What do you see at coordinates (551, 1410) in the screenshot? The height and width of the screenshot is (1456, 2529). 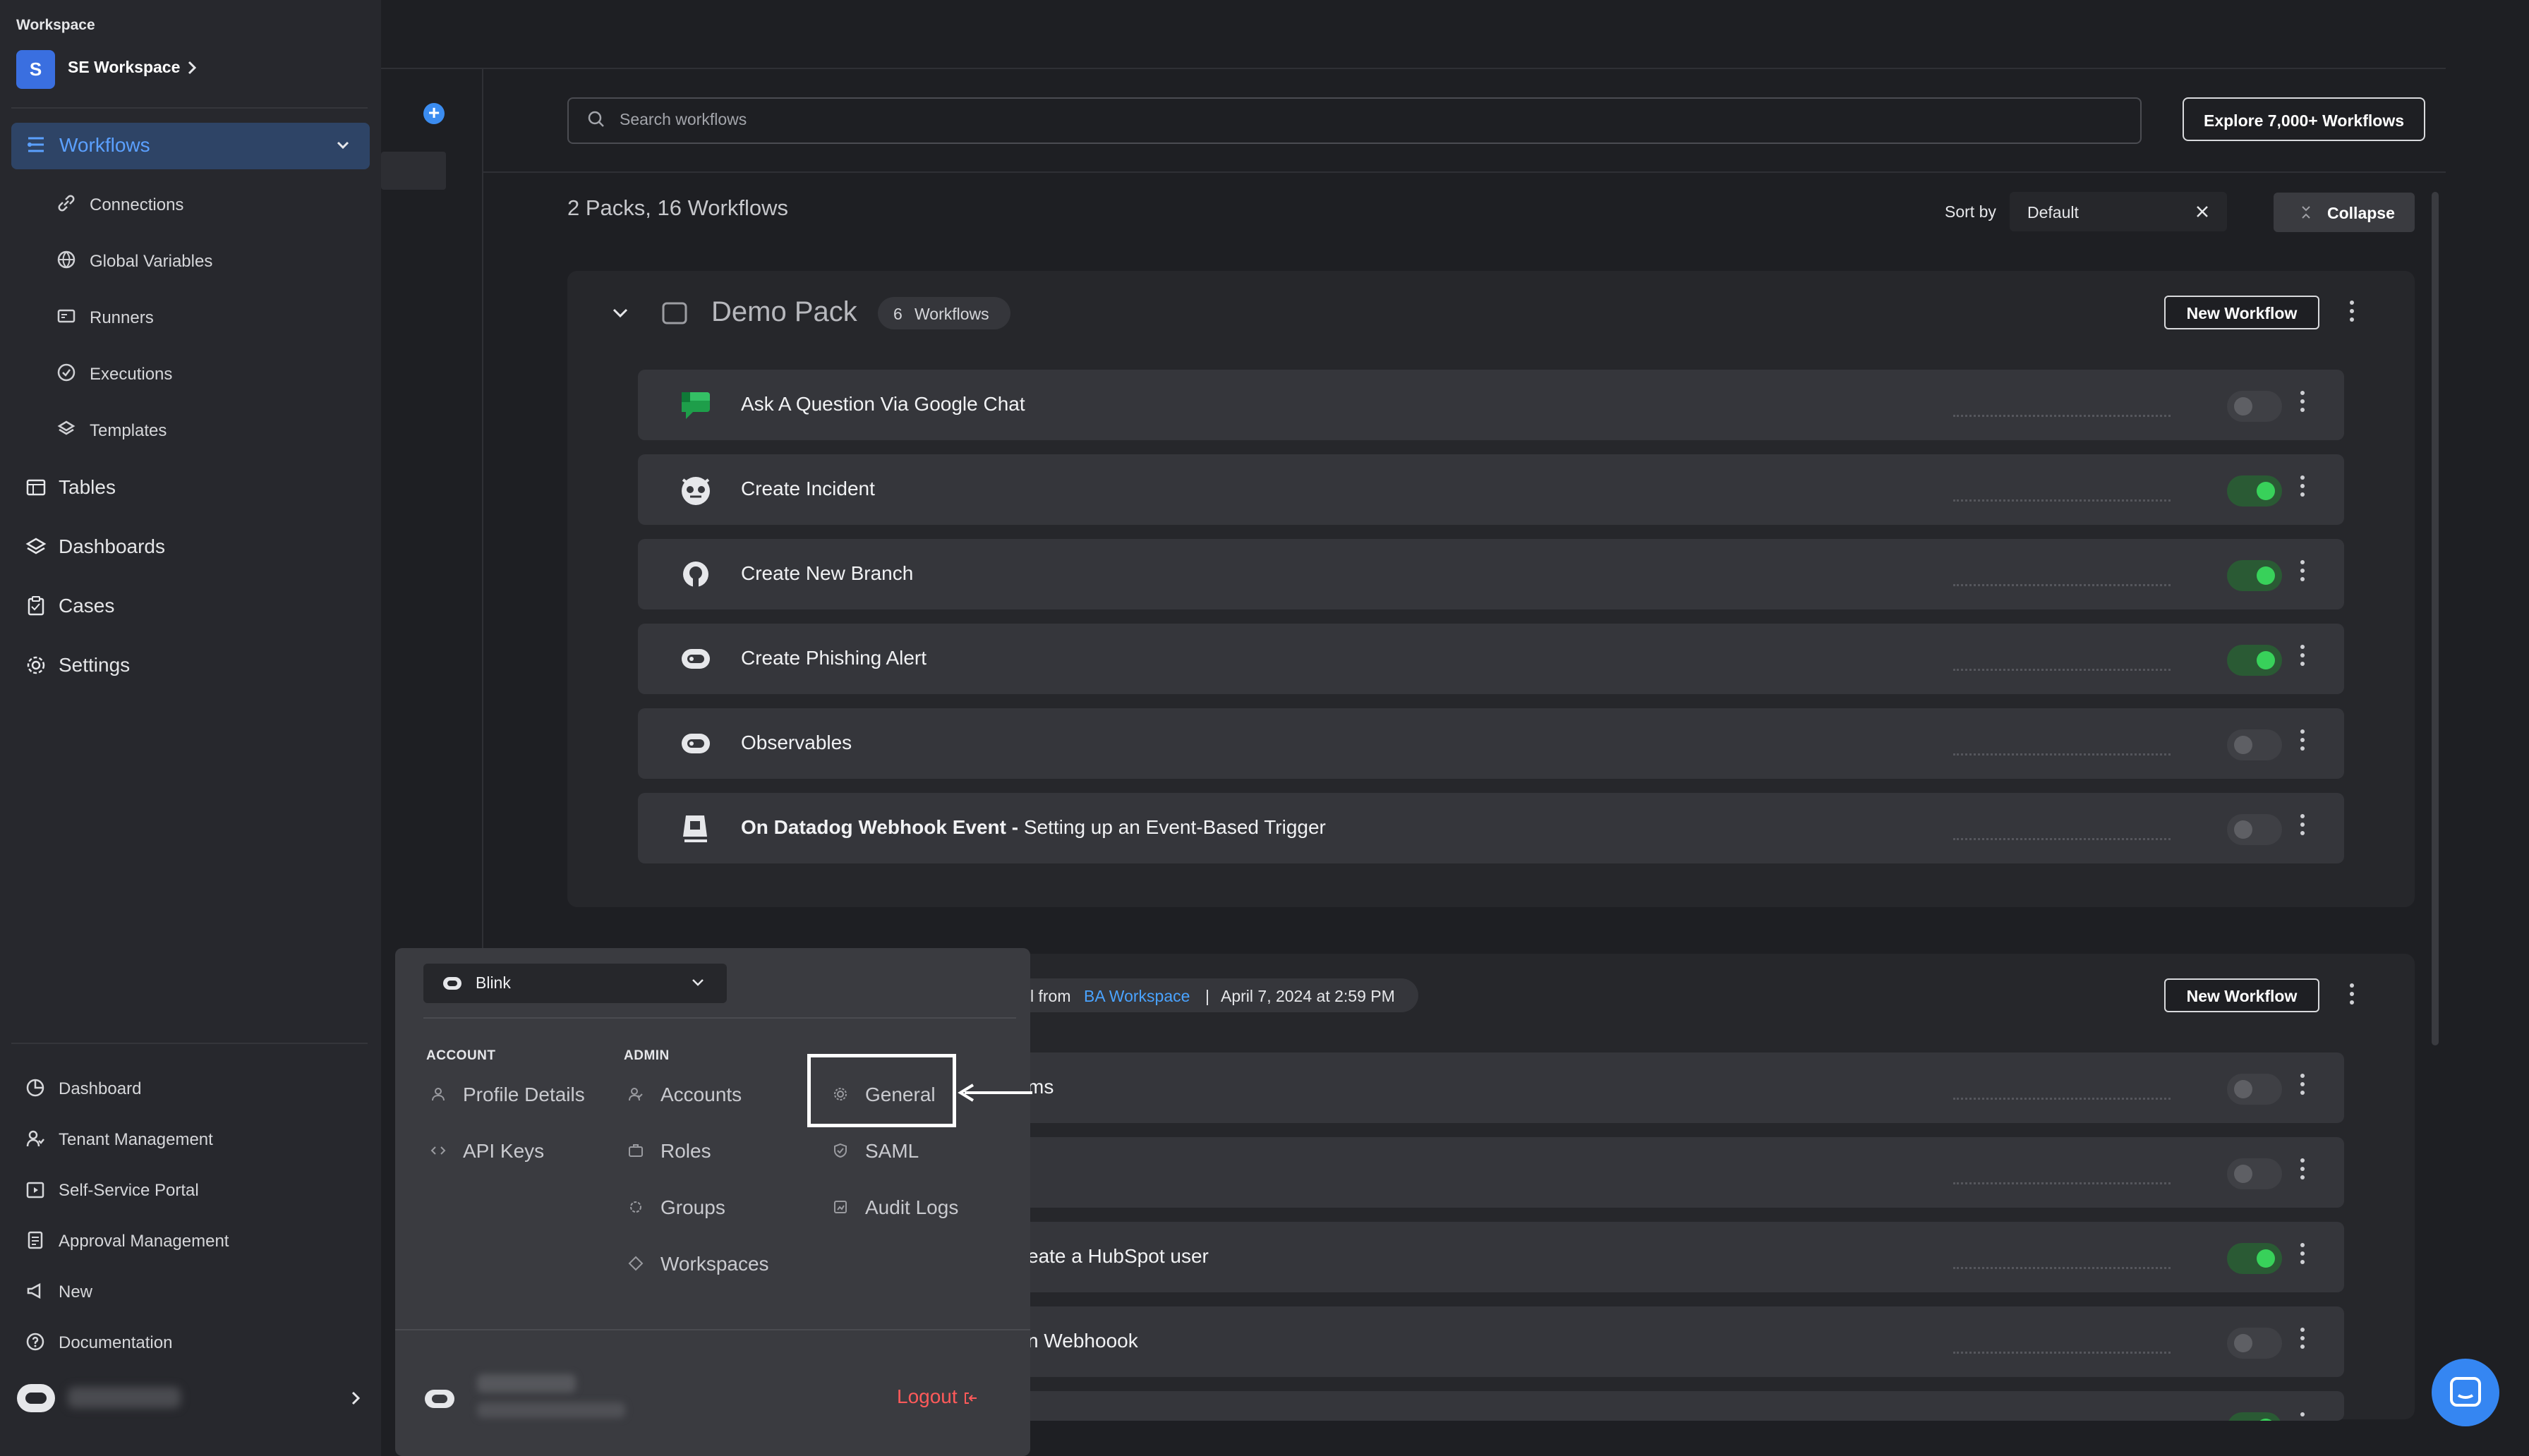 I see `profile-email-blurred` at bounding box center [551, 1410].